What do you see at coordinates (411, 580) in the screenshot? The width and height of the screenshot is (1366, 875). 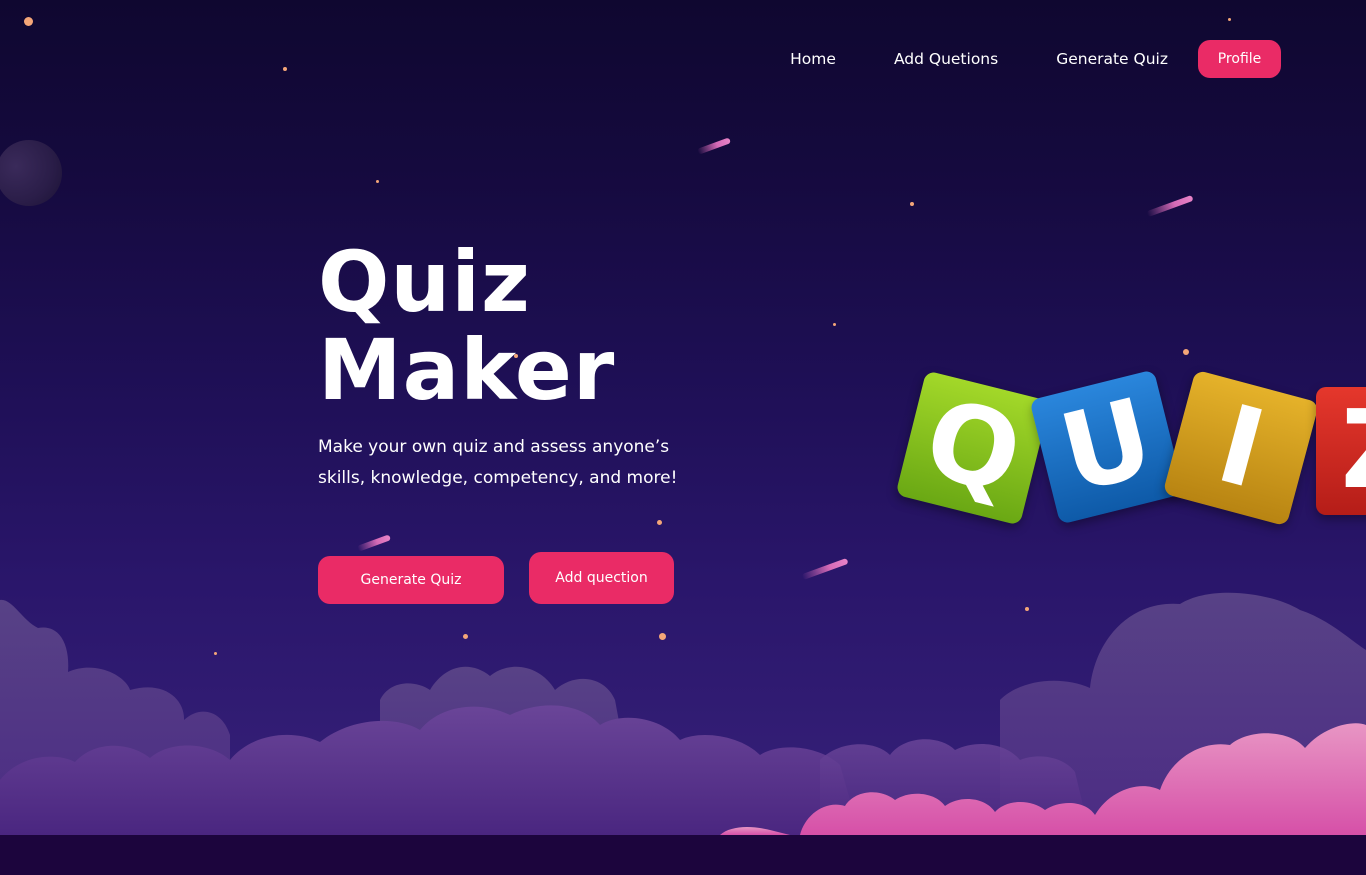 I see `generate-quiz-button: Generate Quiz` at bounding box center [411, 580].